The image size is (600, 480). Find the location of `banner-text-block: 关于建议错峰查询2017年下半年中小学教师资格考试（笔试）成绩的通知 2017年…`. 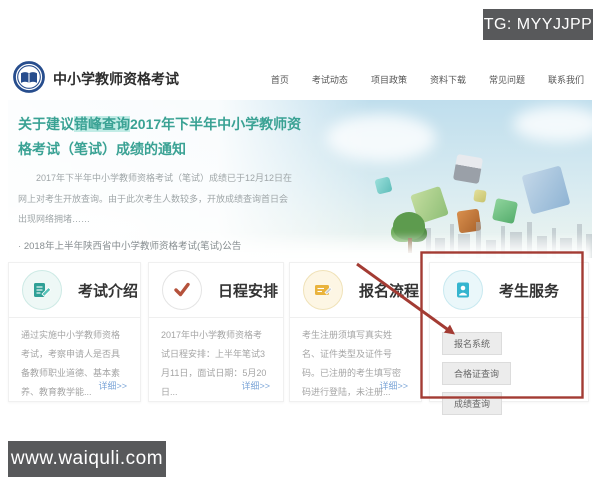

banner-text-block: 关于建议错峰查询2017年下半年中小学教师资格考试（笔试）成绩的通知 2017年… is located at coordinates (164, 185).